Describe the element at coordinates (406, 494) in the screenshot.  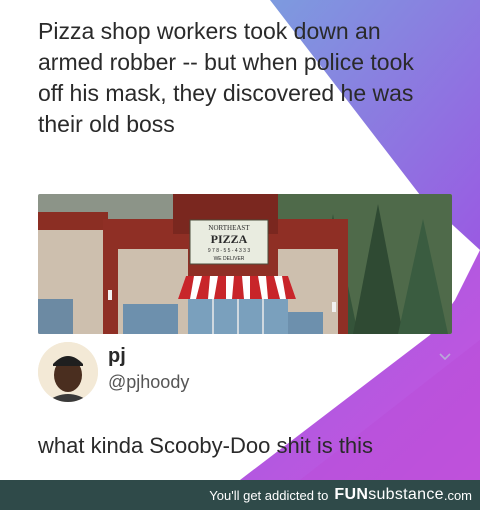
I see `brand-light: substance` at that location.